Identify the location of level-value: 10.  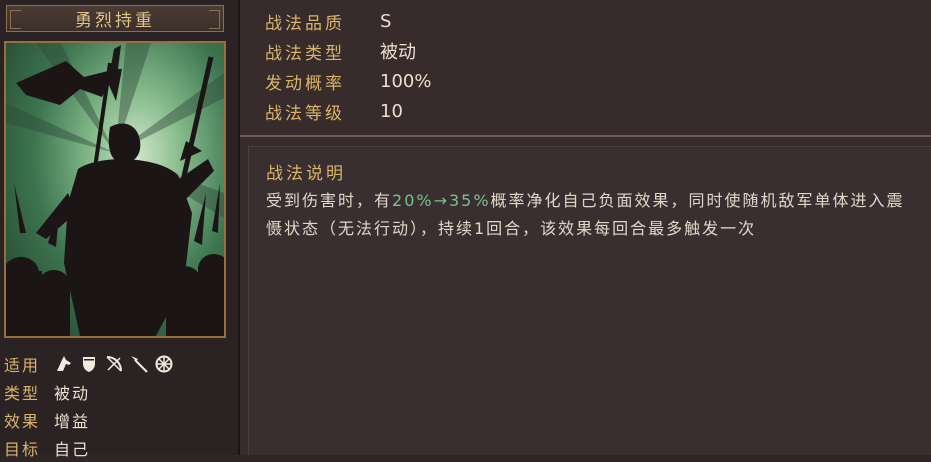
(391, 111).